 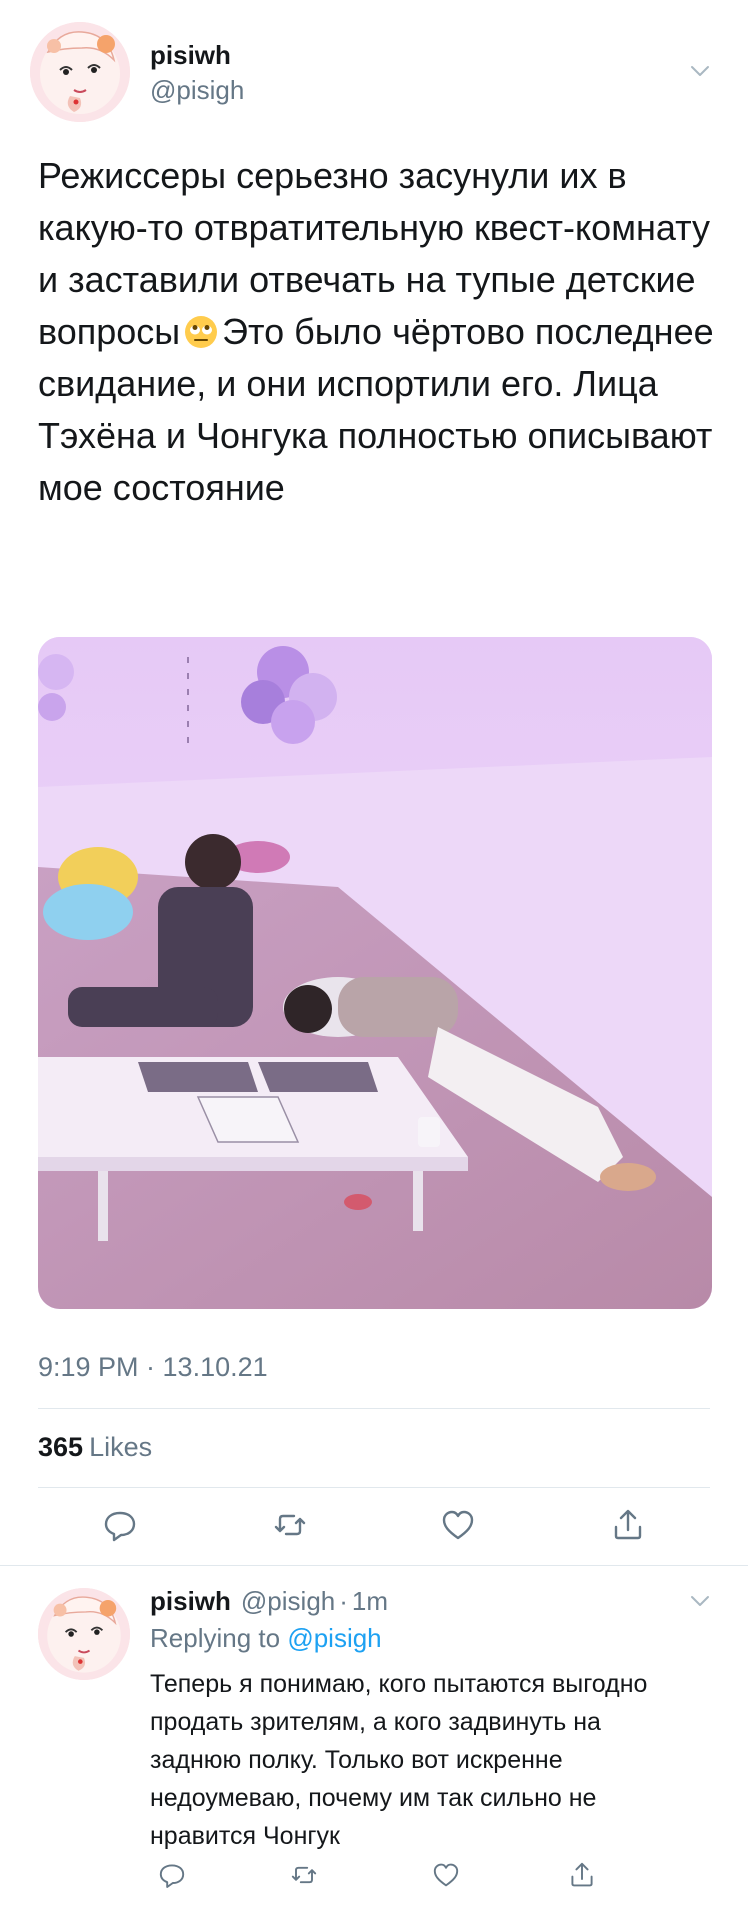 What do you see at coordinates (201, 329) in the screenshot?
I see `eye-roll-emoji-icon` at bounding box center [201, 329].